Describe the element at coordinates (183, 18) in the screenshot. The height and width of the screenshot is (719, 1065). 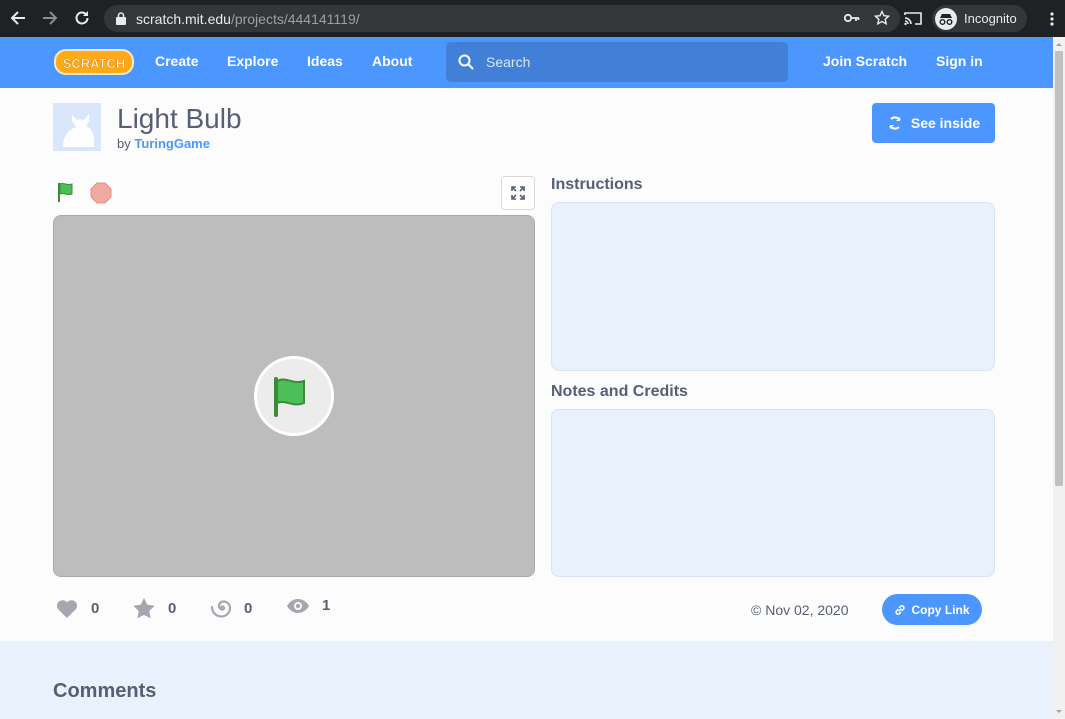
I see `url-host: scratch.mit.edu` at that location.